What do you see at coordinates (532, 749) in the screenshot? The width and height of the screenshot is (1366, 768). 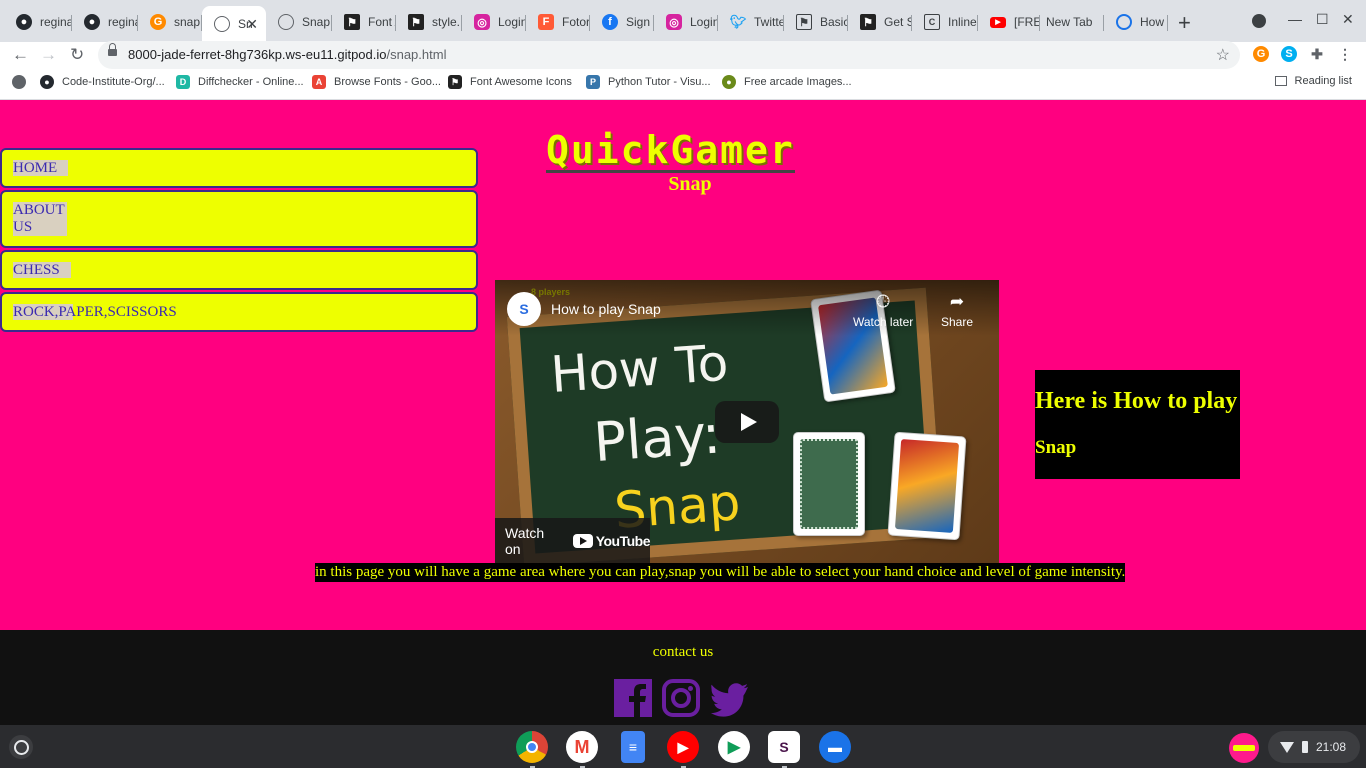 I see `chrome-icon` at bounding box center [532, 749].